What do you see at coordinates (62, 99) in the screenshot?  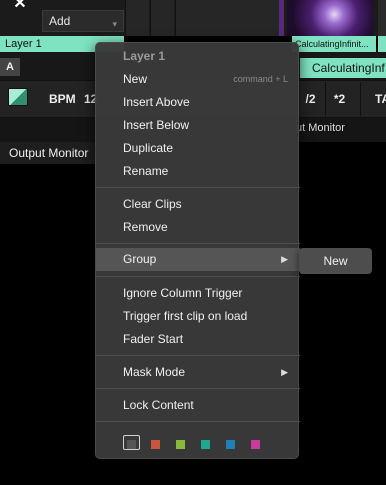 I see `bpm-label: BPM` at bounding box center [62, 99].